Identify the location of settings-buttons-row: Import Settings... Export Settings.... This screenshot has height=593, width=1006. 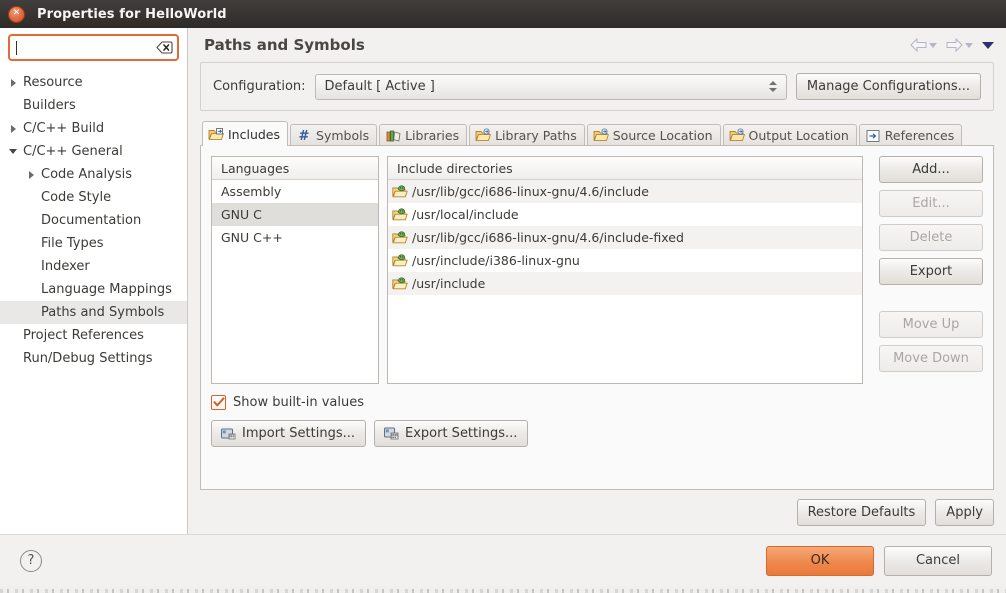
(597, 433).